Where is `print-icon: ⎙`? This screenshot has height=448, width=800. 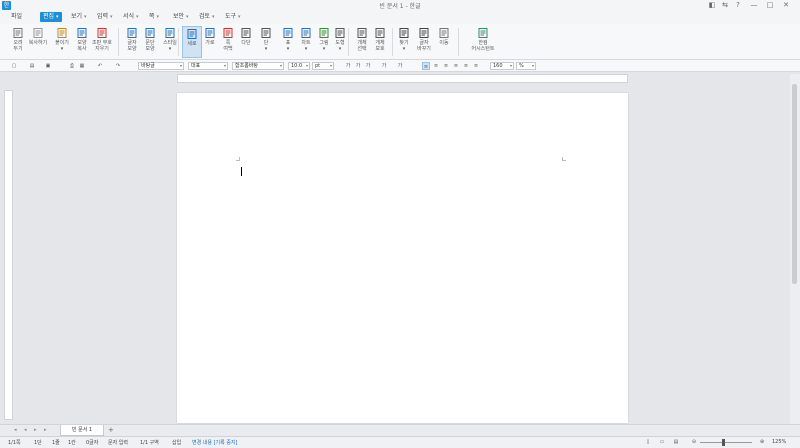
print-icon: ⎙ is located at coordinates (72, 66).